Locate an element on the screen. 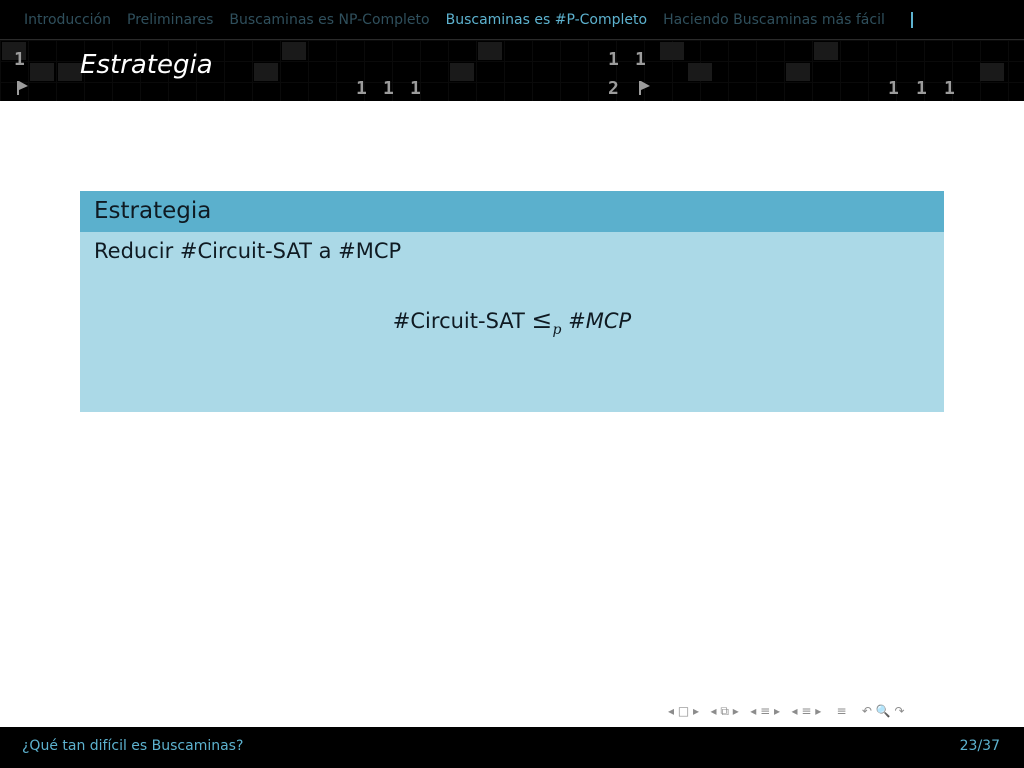 The image size is (1024, 768). next-subsection-icon: ▸ is located at coordinates (777, 711).